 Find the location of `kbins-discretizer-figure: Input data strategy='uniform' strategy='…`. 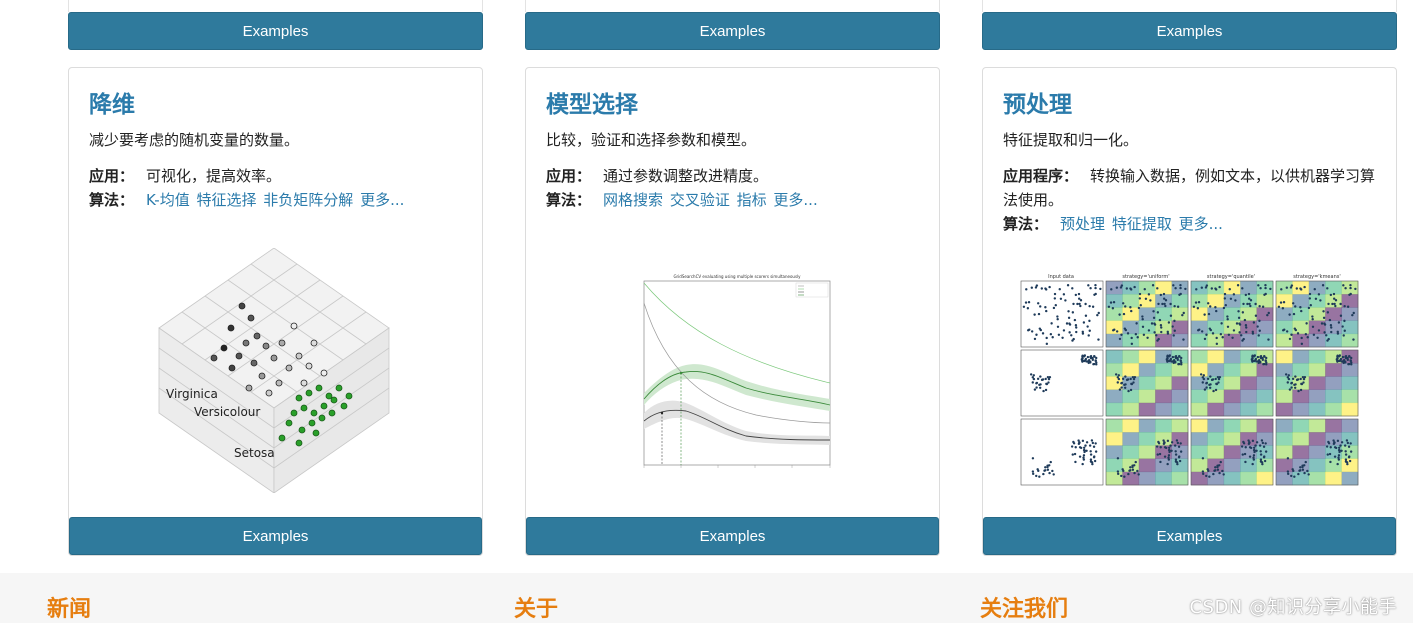

kbins-discretizer-figure: Input data strategy='uniform' strategy='… is located at coordinates (1191, 381).